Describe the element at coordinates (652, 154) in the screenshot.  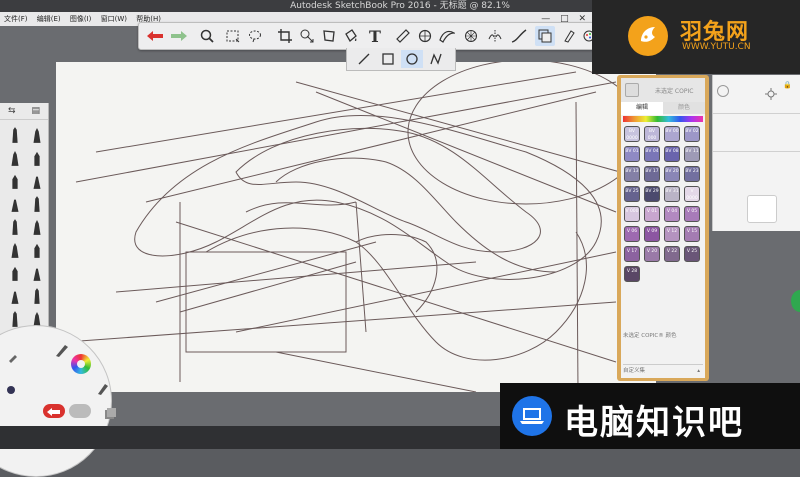
I see `copic-swatch: BV 04` at that location.